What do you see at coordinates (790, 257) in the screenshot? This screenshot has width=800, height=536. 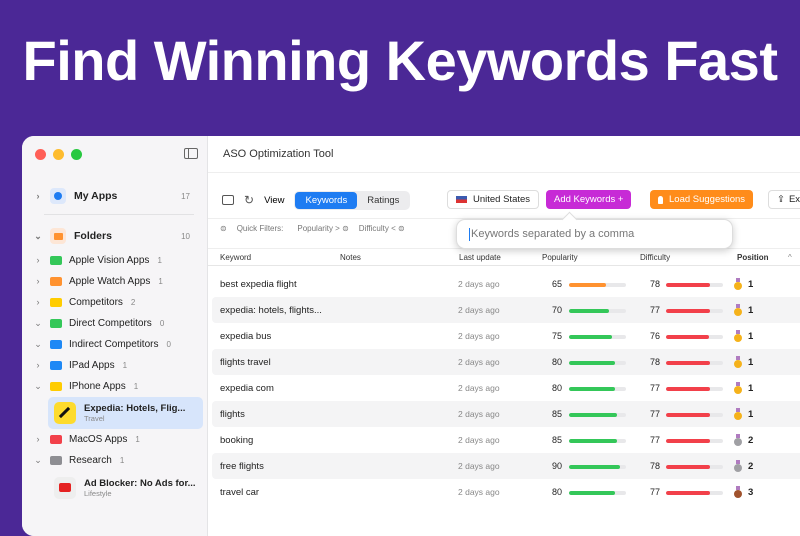 I see `sort-ascending-icon: ^` at bounding box center [790, 257].